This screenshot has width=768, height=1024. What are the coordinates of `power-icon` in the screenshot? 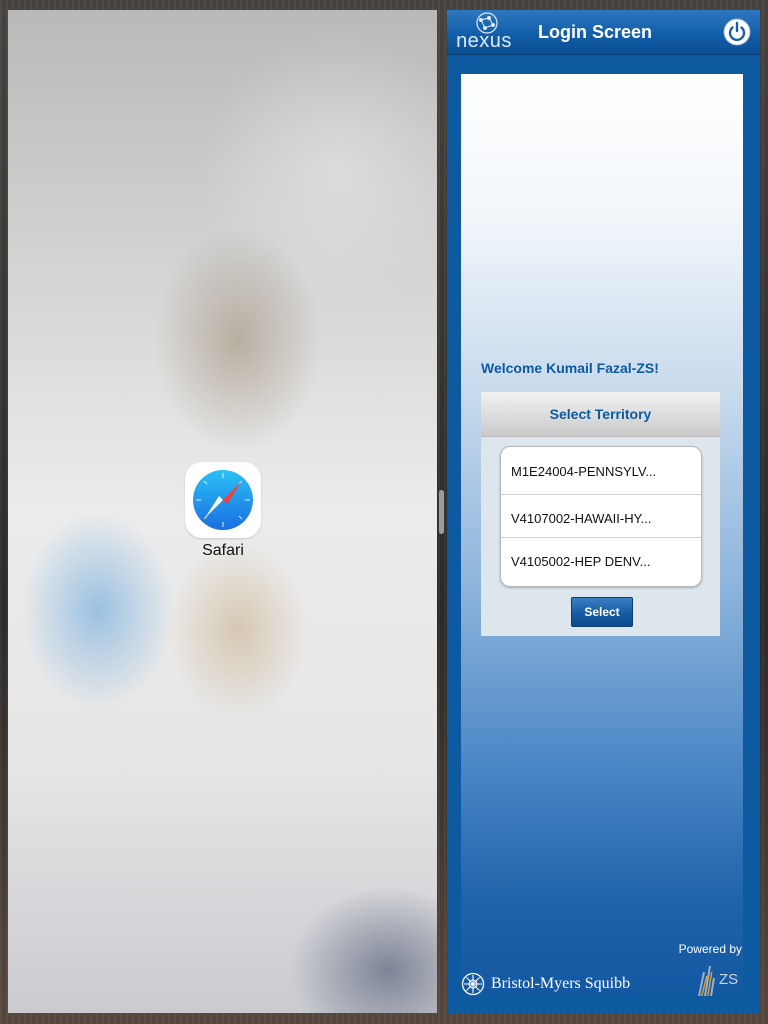 It's located at (737, 31).